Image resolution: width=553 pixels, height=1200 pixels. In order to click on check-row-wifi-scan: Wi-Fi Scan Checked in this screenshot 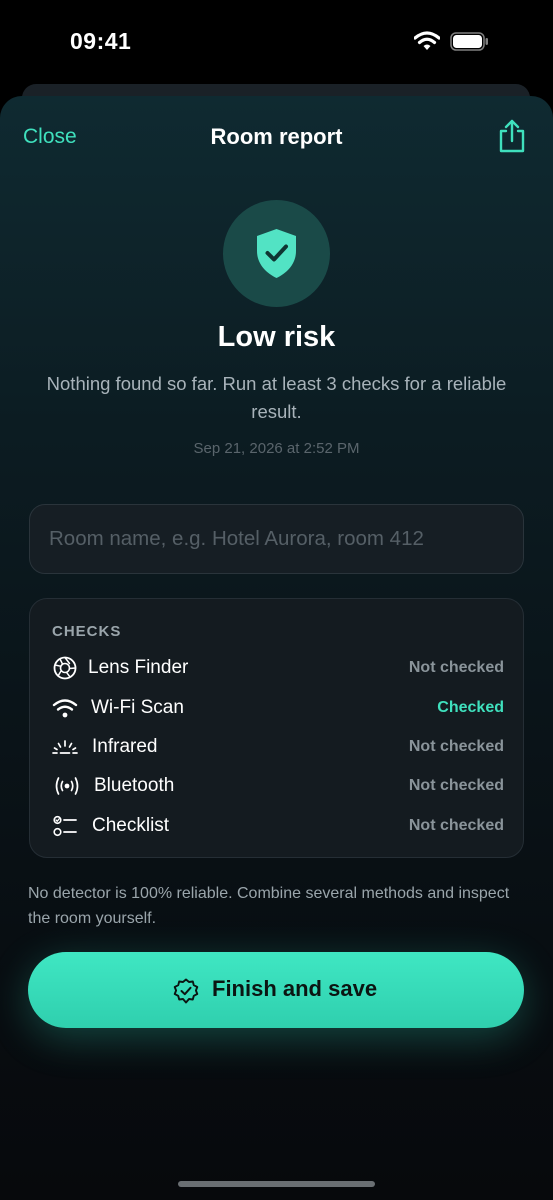, I will do `click(278, 708)`.